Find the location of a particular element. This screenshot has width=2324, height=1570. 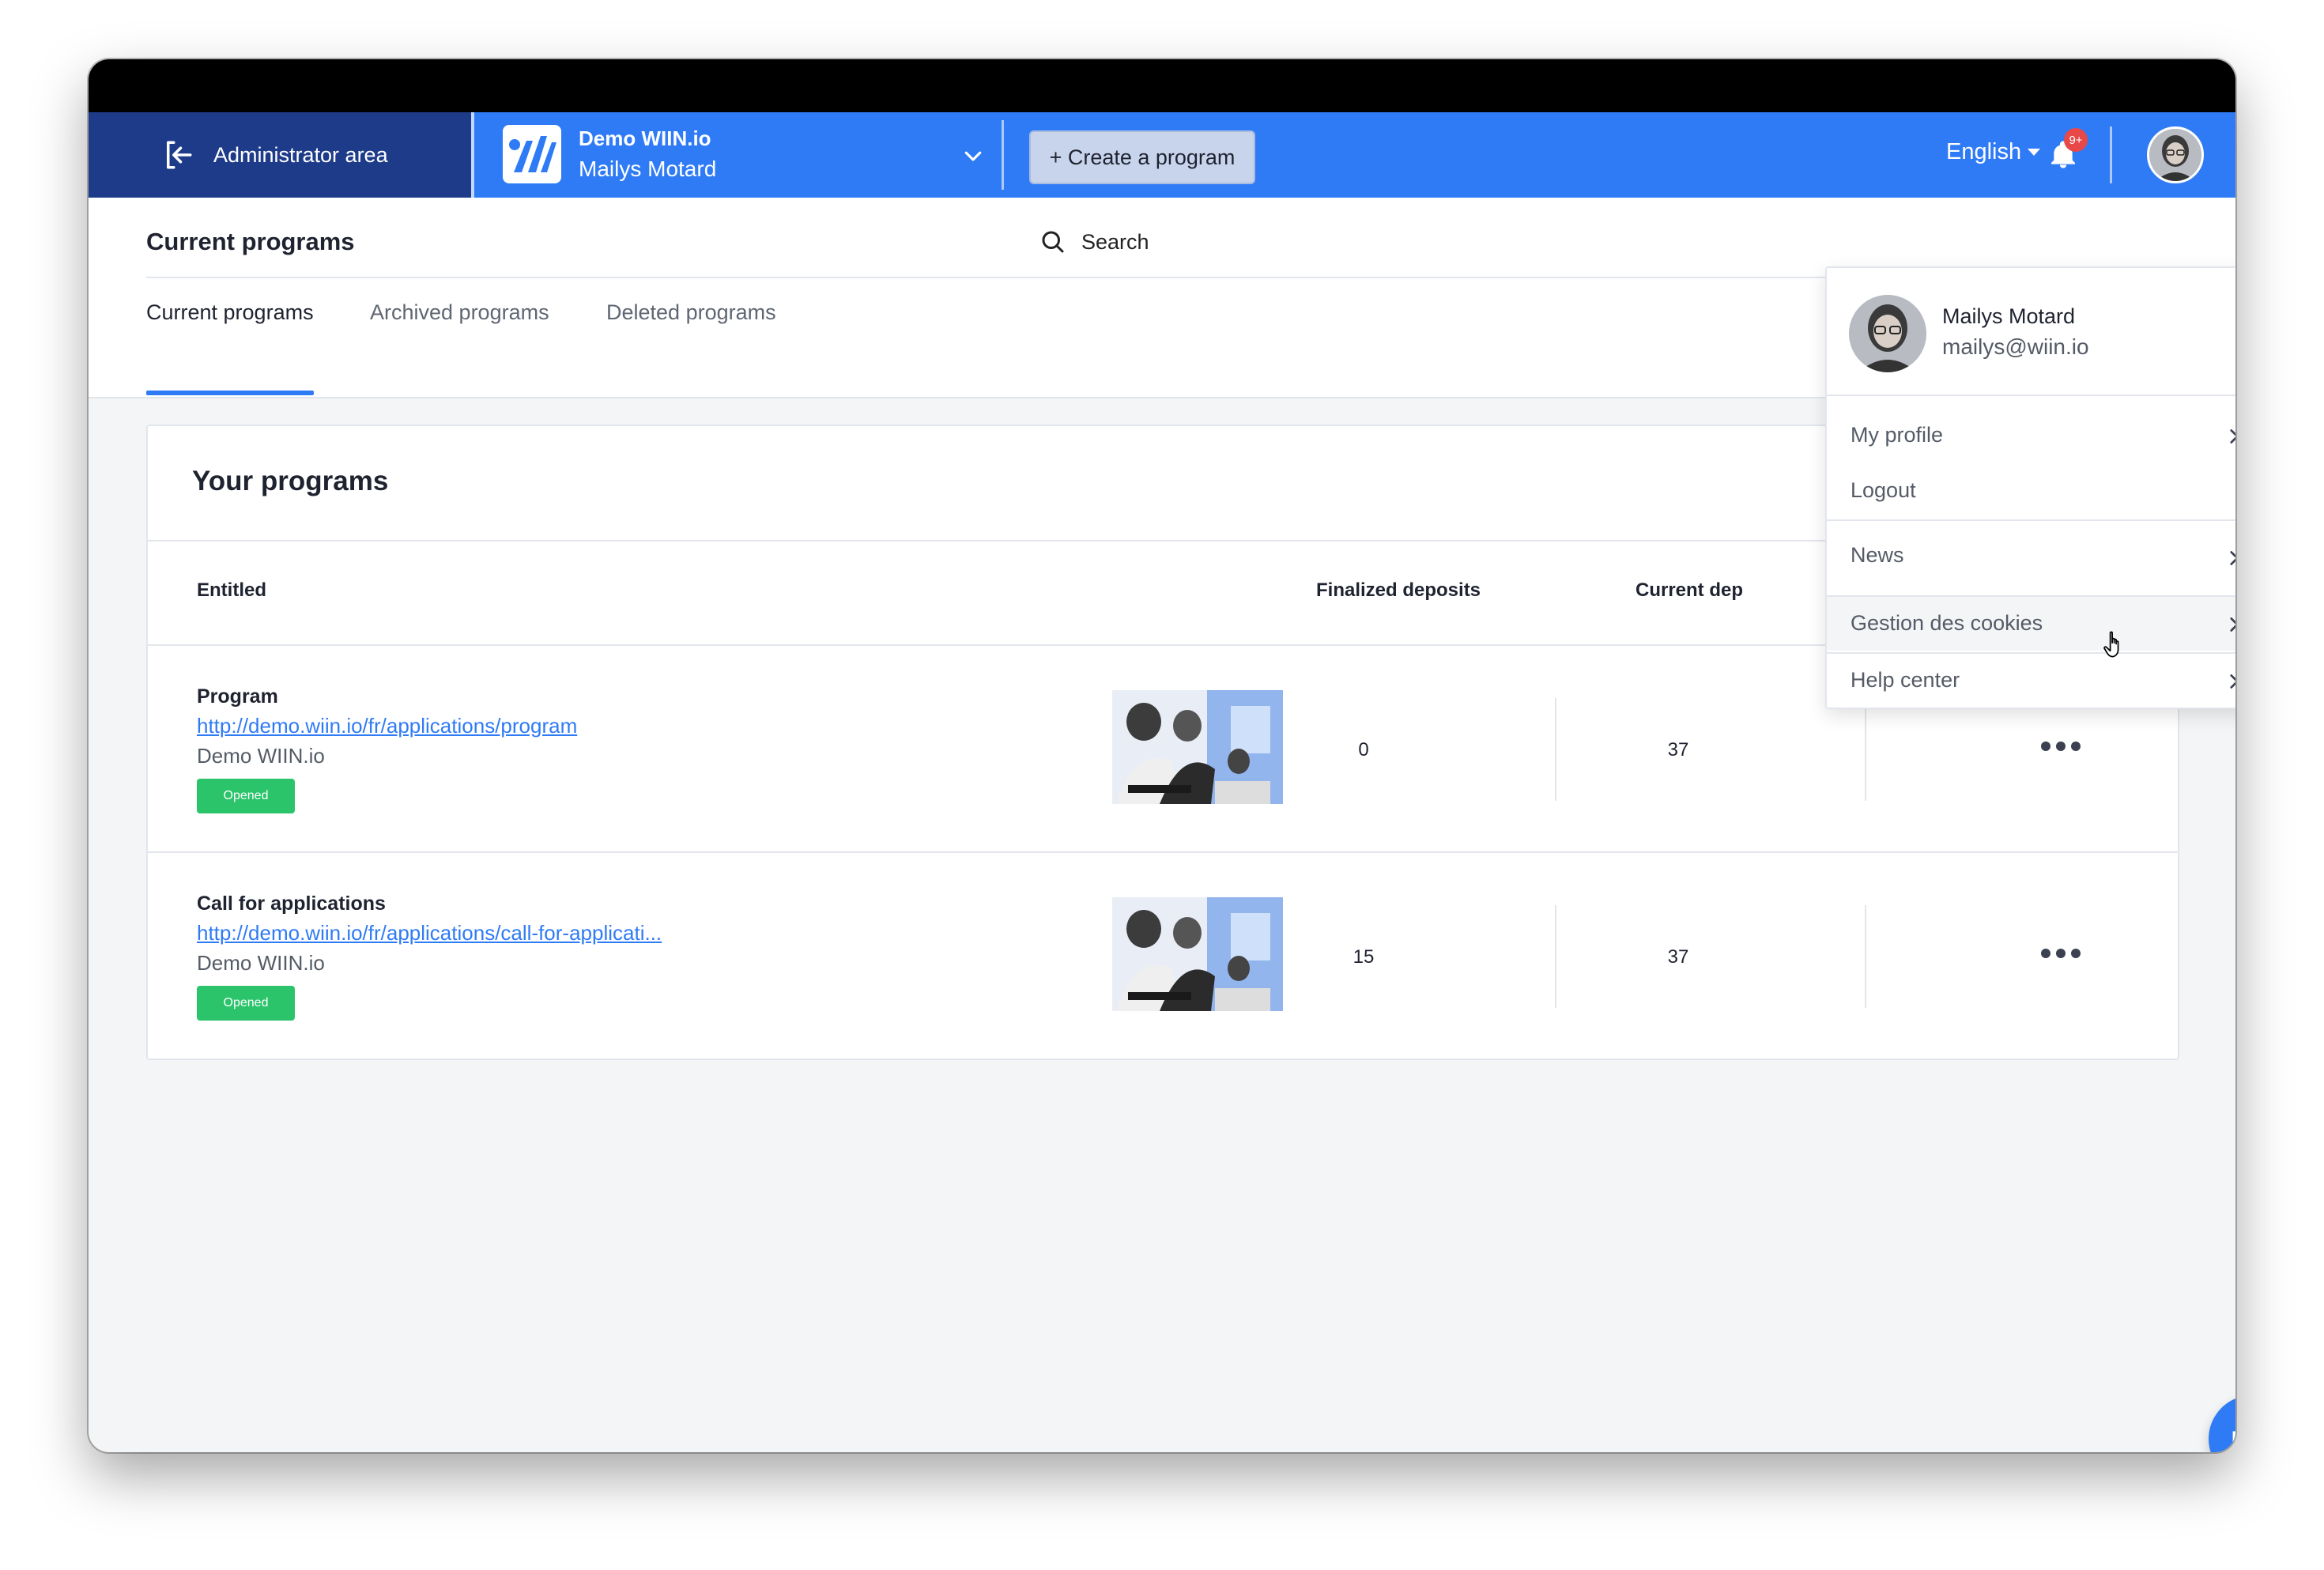

menu-item-label: Gestion des cookies is located at coordinates (1947, 623).